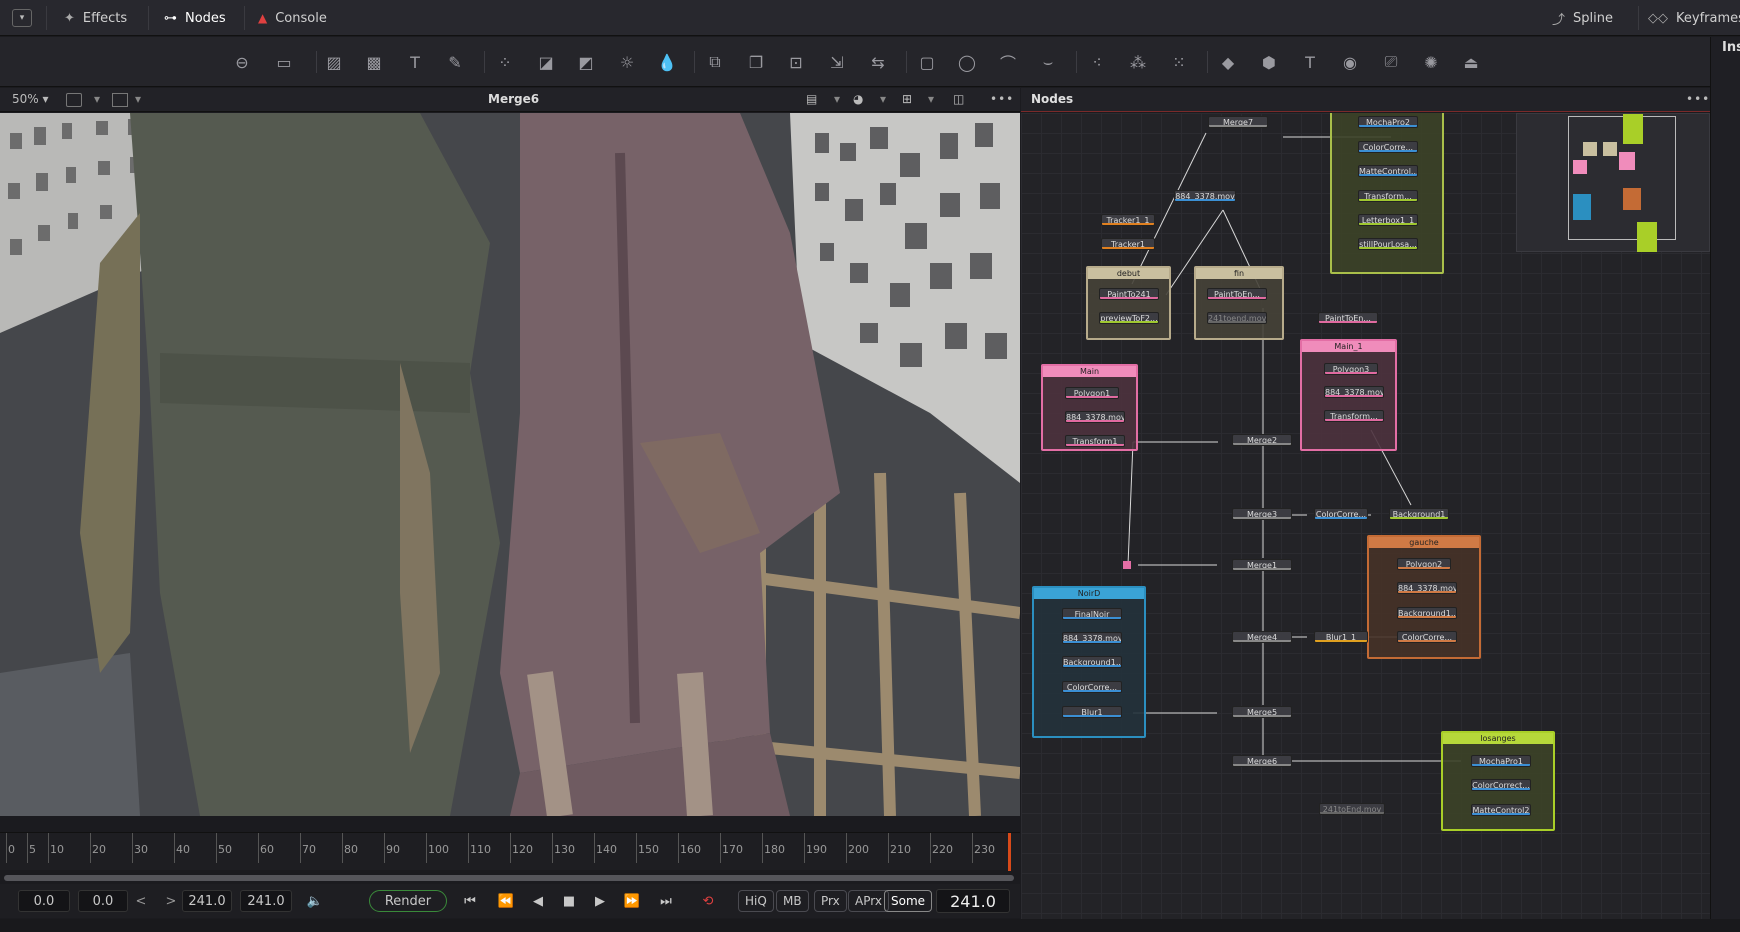  Describe the element at coordinates (569, 901) in the screenshot. I see `stop-icon: ■` at that location.